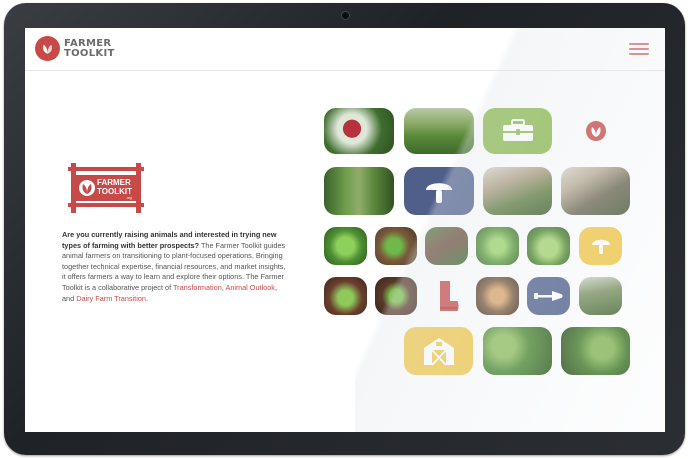 The image size is (689, 459). I want to click on crop-field-photo, so click(517, 351).